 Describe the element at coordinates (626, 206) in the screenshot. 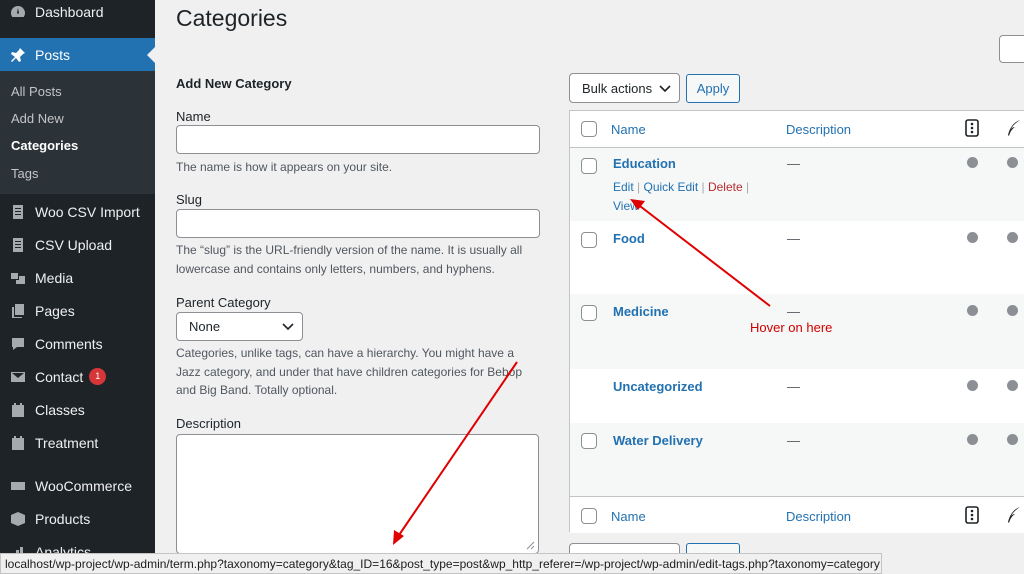

I see `view-link: View` at that location.